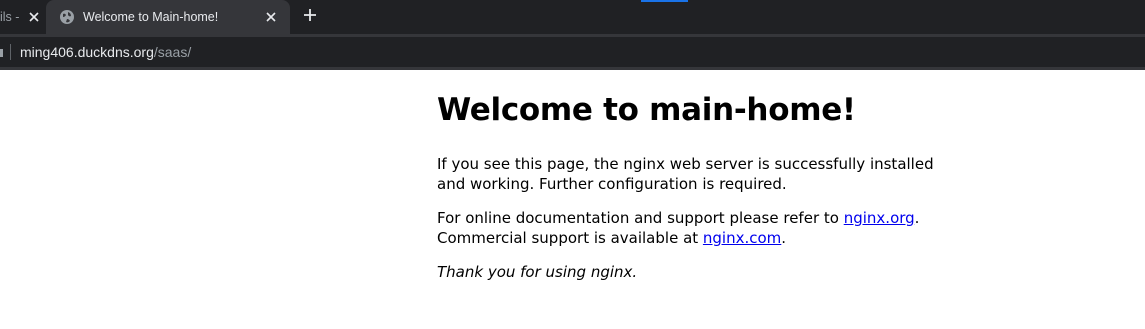  I want to click on site-info-icon, so click(2, 52).